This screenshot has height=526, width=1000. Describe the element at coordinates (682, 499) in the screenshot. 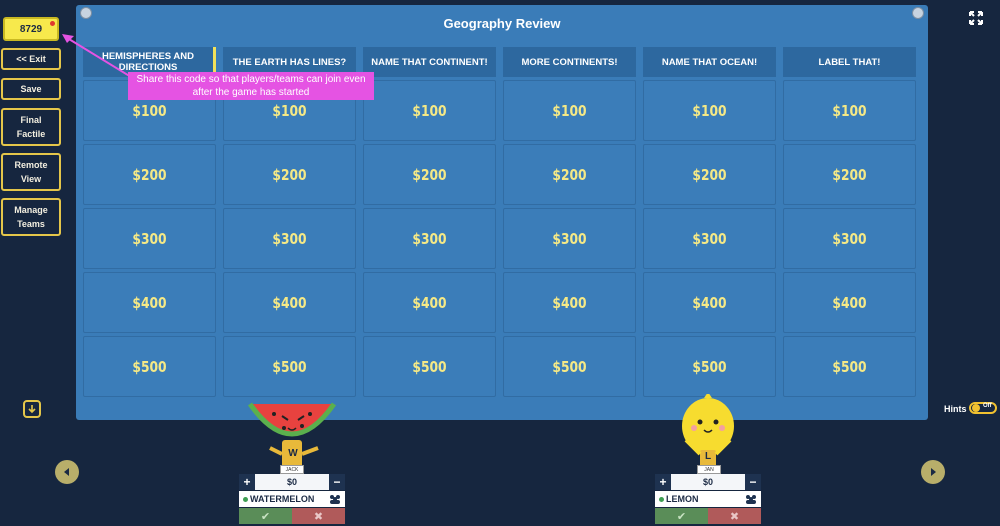

I see `team-name: LEMON` at that location.